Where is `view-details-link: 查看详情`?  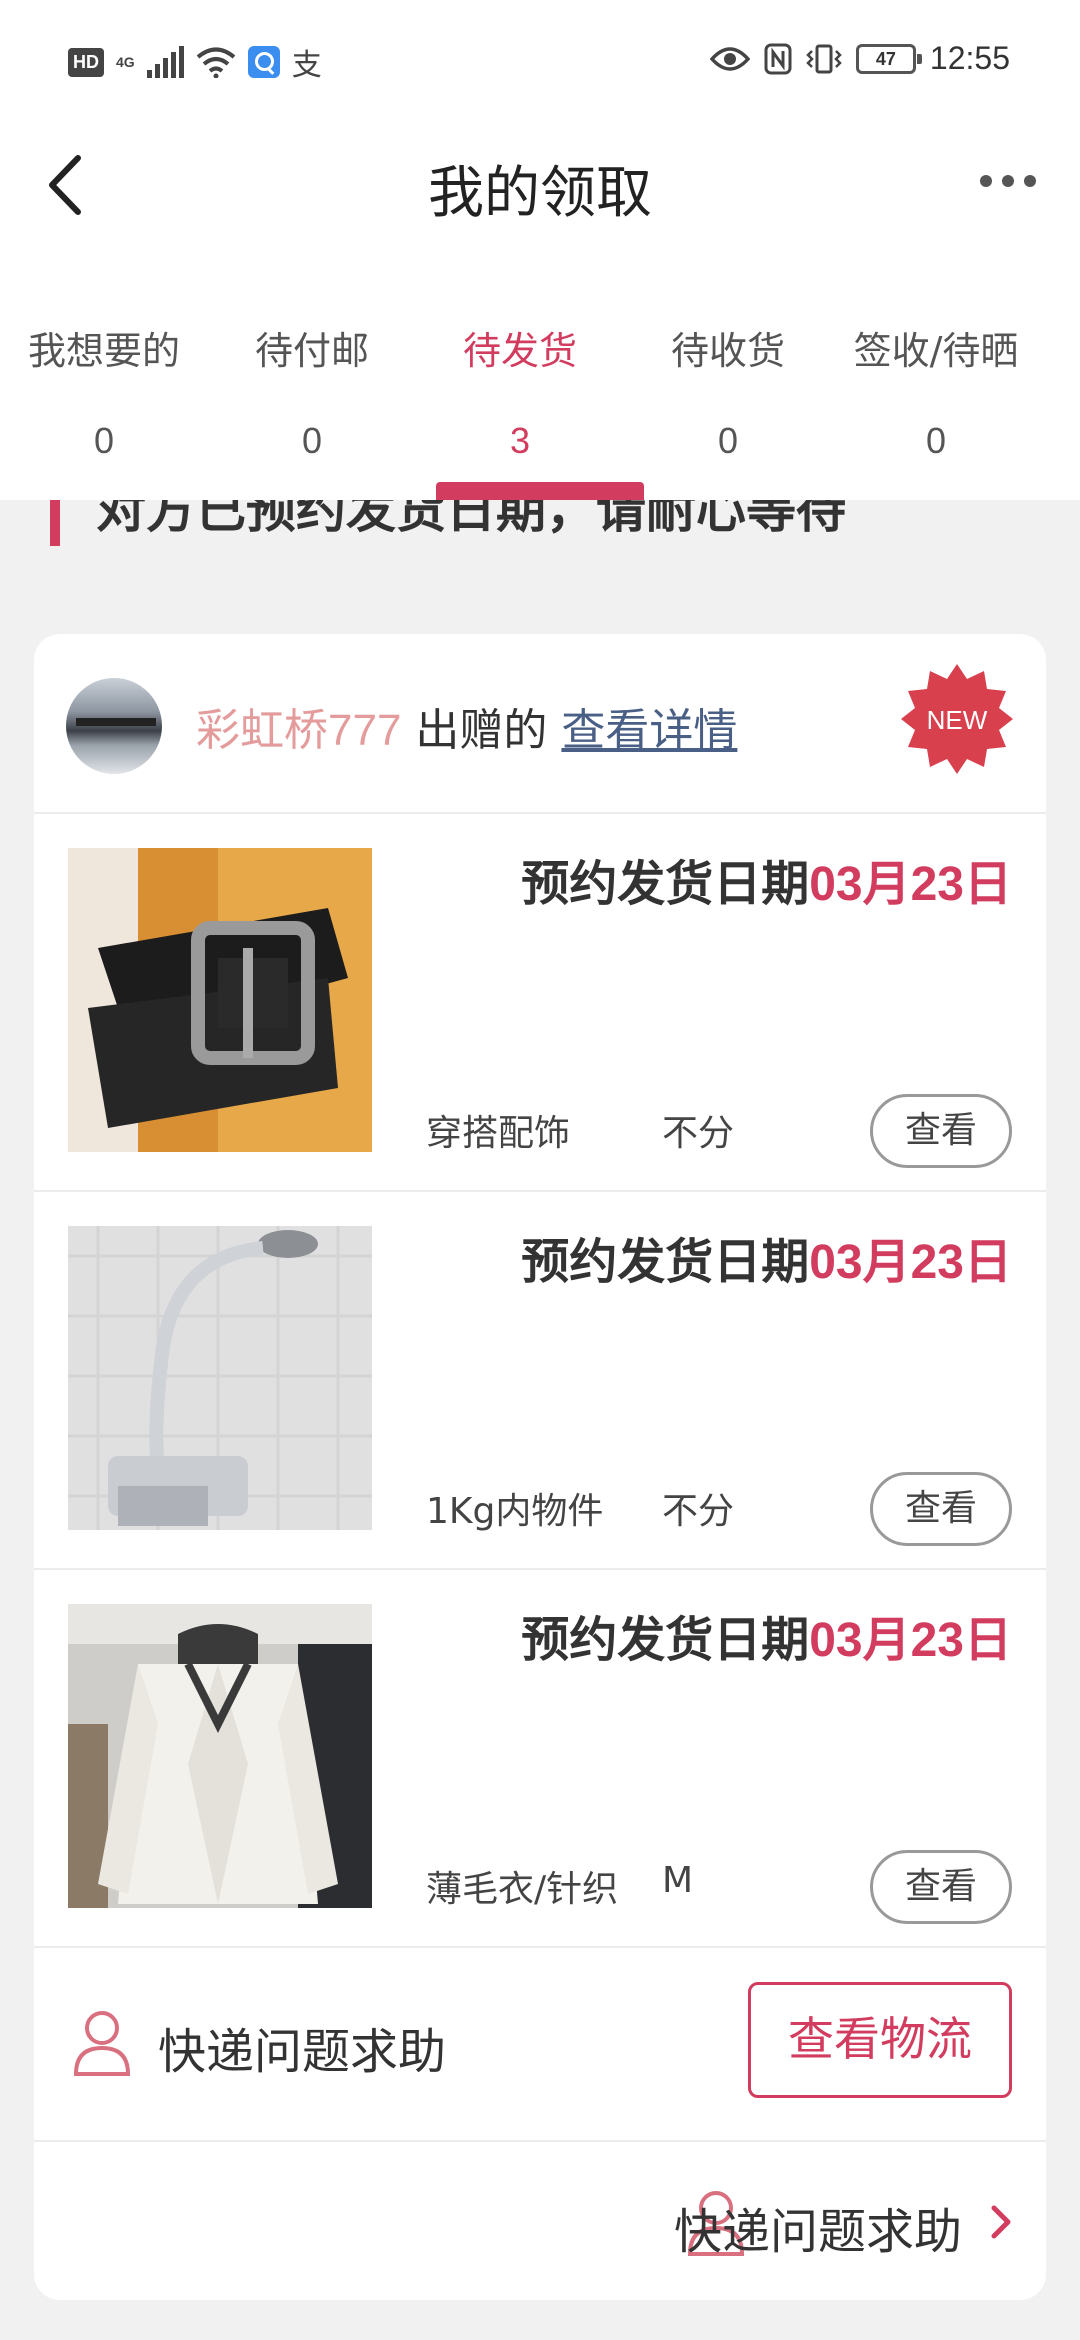
view-details-link: 查看详情 is located at coordinates (649, 730).